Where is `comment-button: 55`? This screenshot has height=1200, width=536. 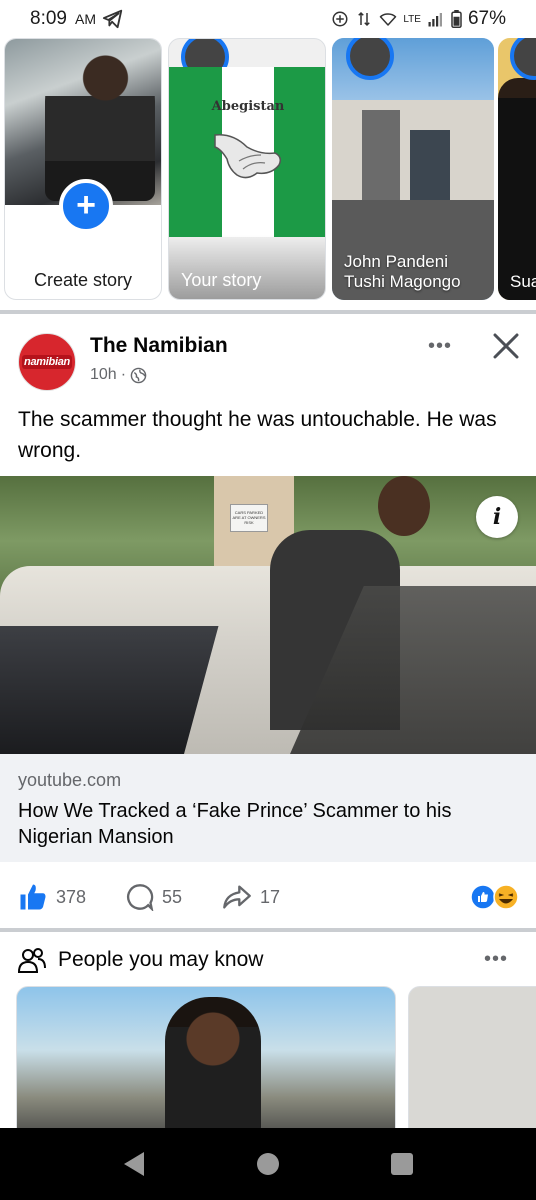
comment-button: 55 is located at coordinates (154, 897).